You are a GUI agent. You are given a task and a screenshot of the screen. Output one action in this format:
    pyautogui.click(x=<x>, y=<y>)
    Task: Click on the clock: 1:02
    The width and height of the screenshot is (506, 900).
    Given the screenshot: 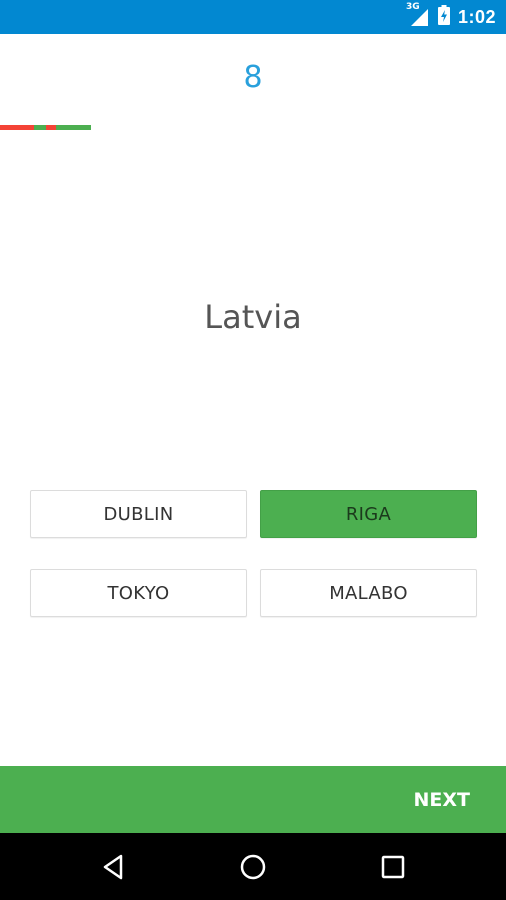 What is the action you would take?
    pyautogui.click(x=476, y=16)
    